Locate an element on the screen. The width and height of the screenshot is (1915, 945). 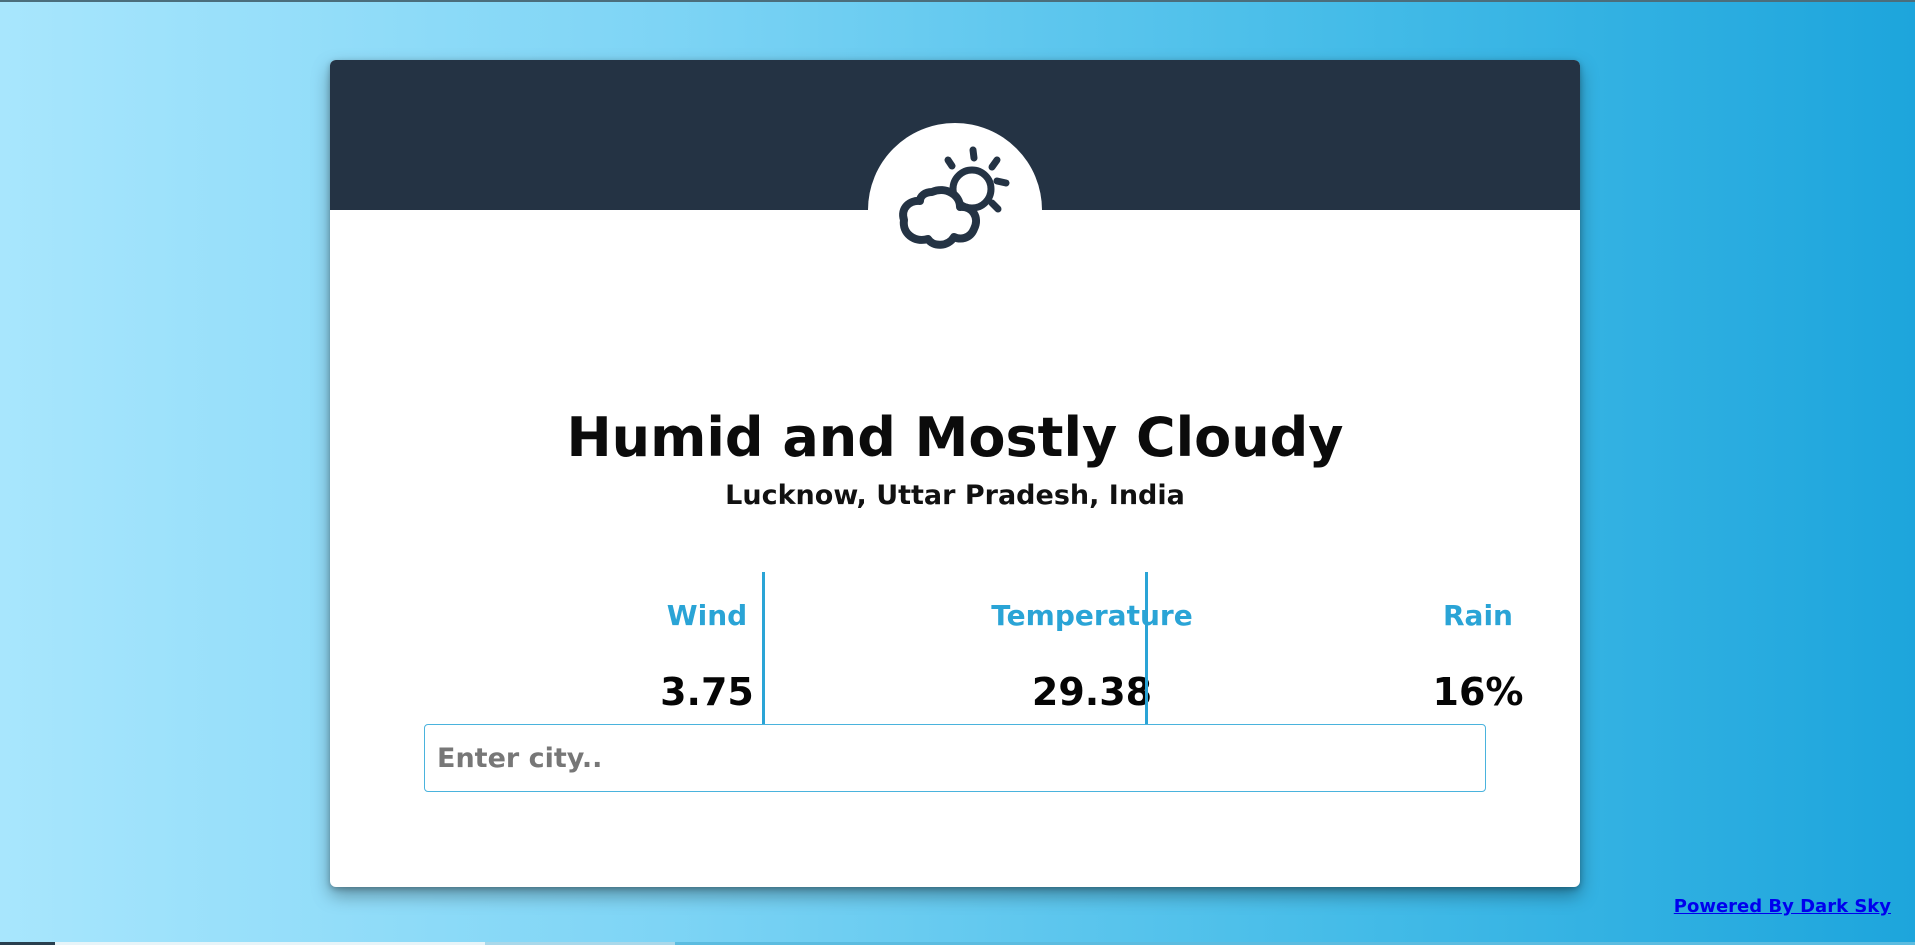
stat-label: Temperature is located at coordinates (1092, 615).